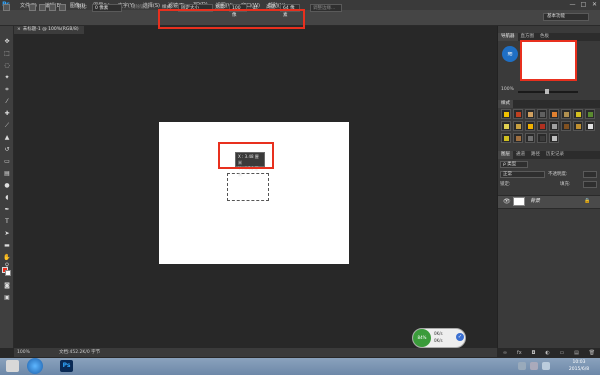  Describe the element at coordinates (49, 30) in the screenshot. I see `document-tab: × 未标题-1 @ 100%(RGB/8)` at that location.